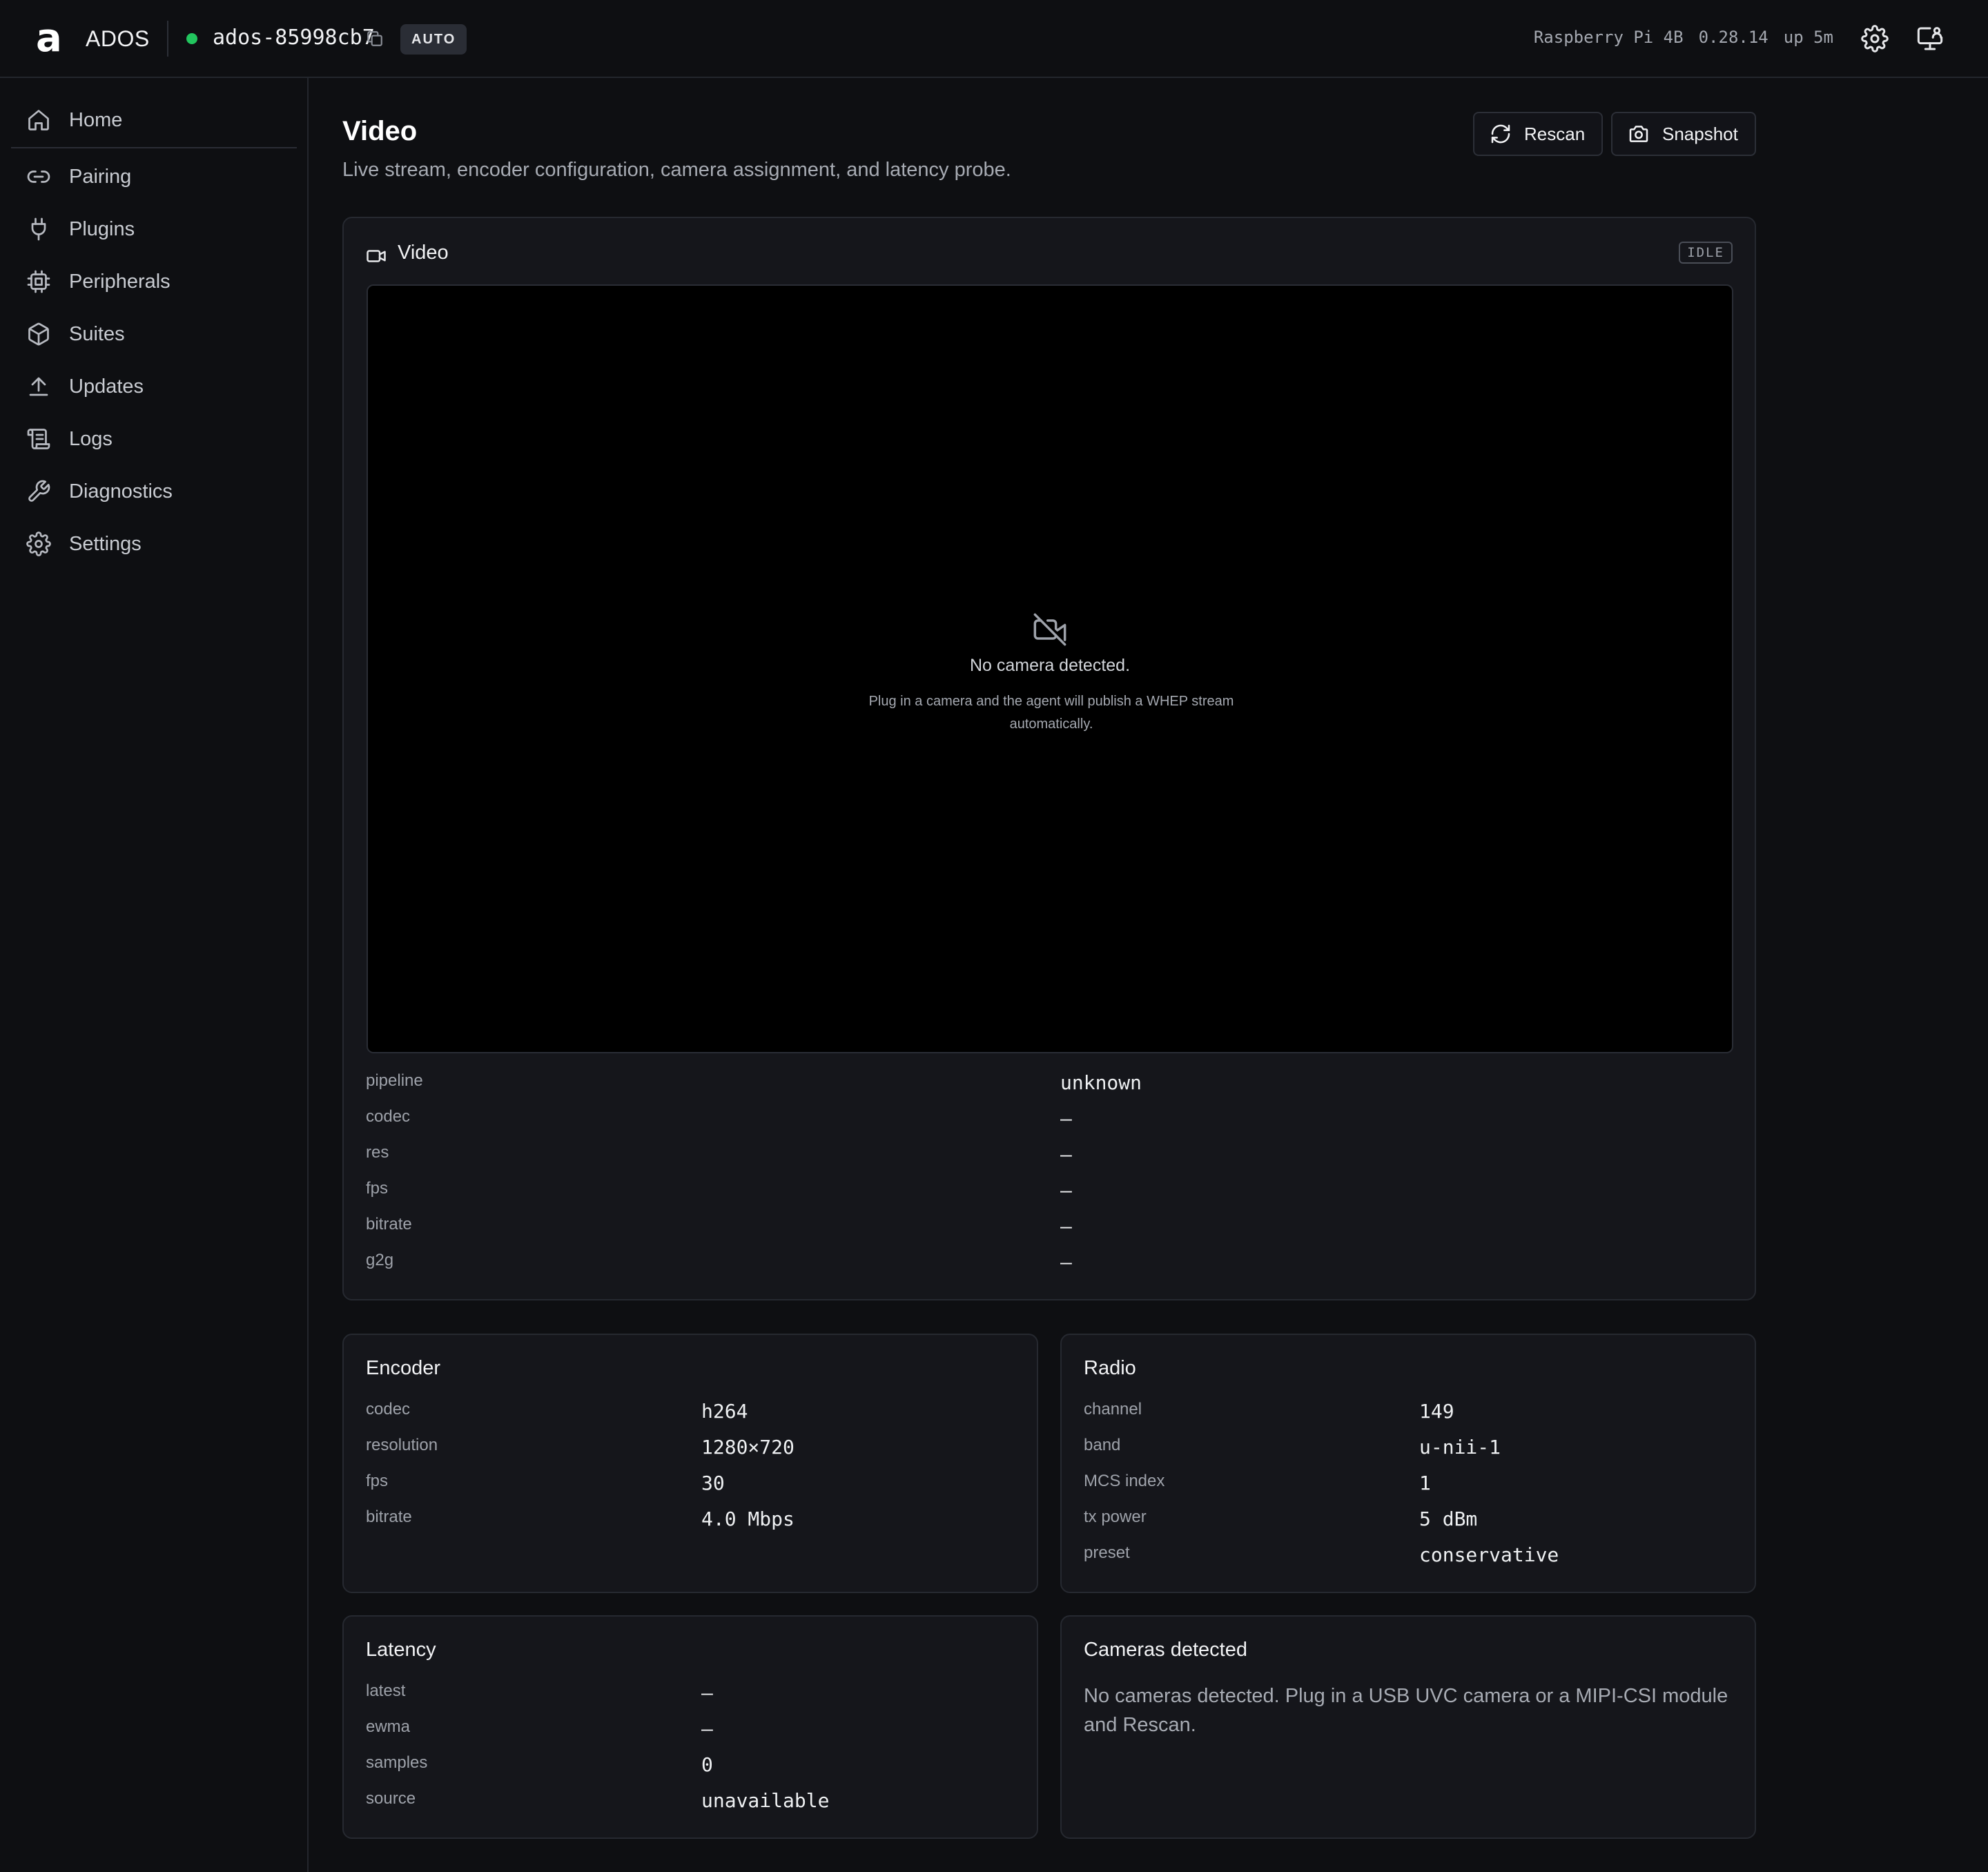 The height and width of the screenshot is (1872, 1988). I want to click on radio-label: preset, so click(1107, 1552).